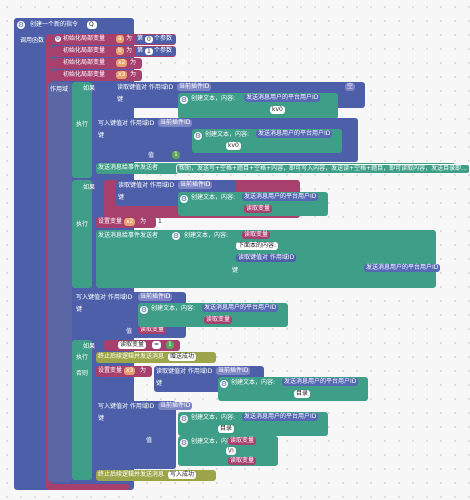 Image resolution: width=470 pixels, height=500 pixels. Describe the element at coordinates (149, 51) in the screenshot. I see `param-index: 1` at that location.